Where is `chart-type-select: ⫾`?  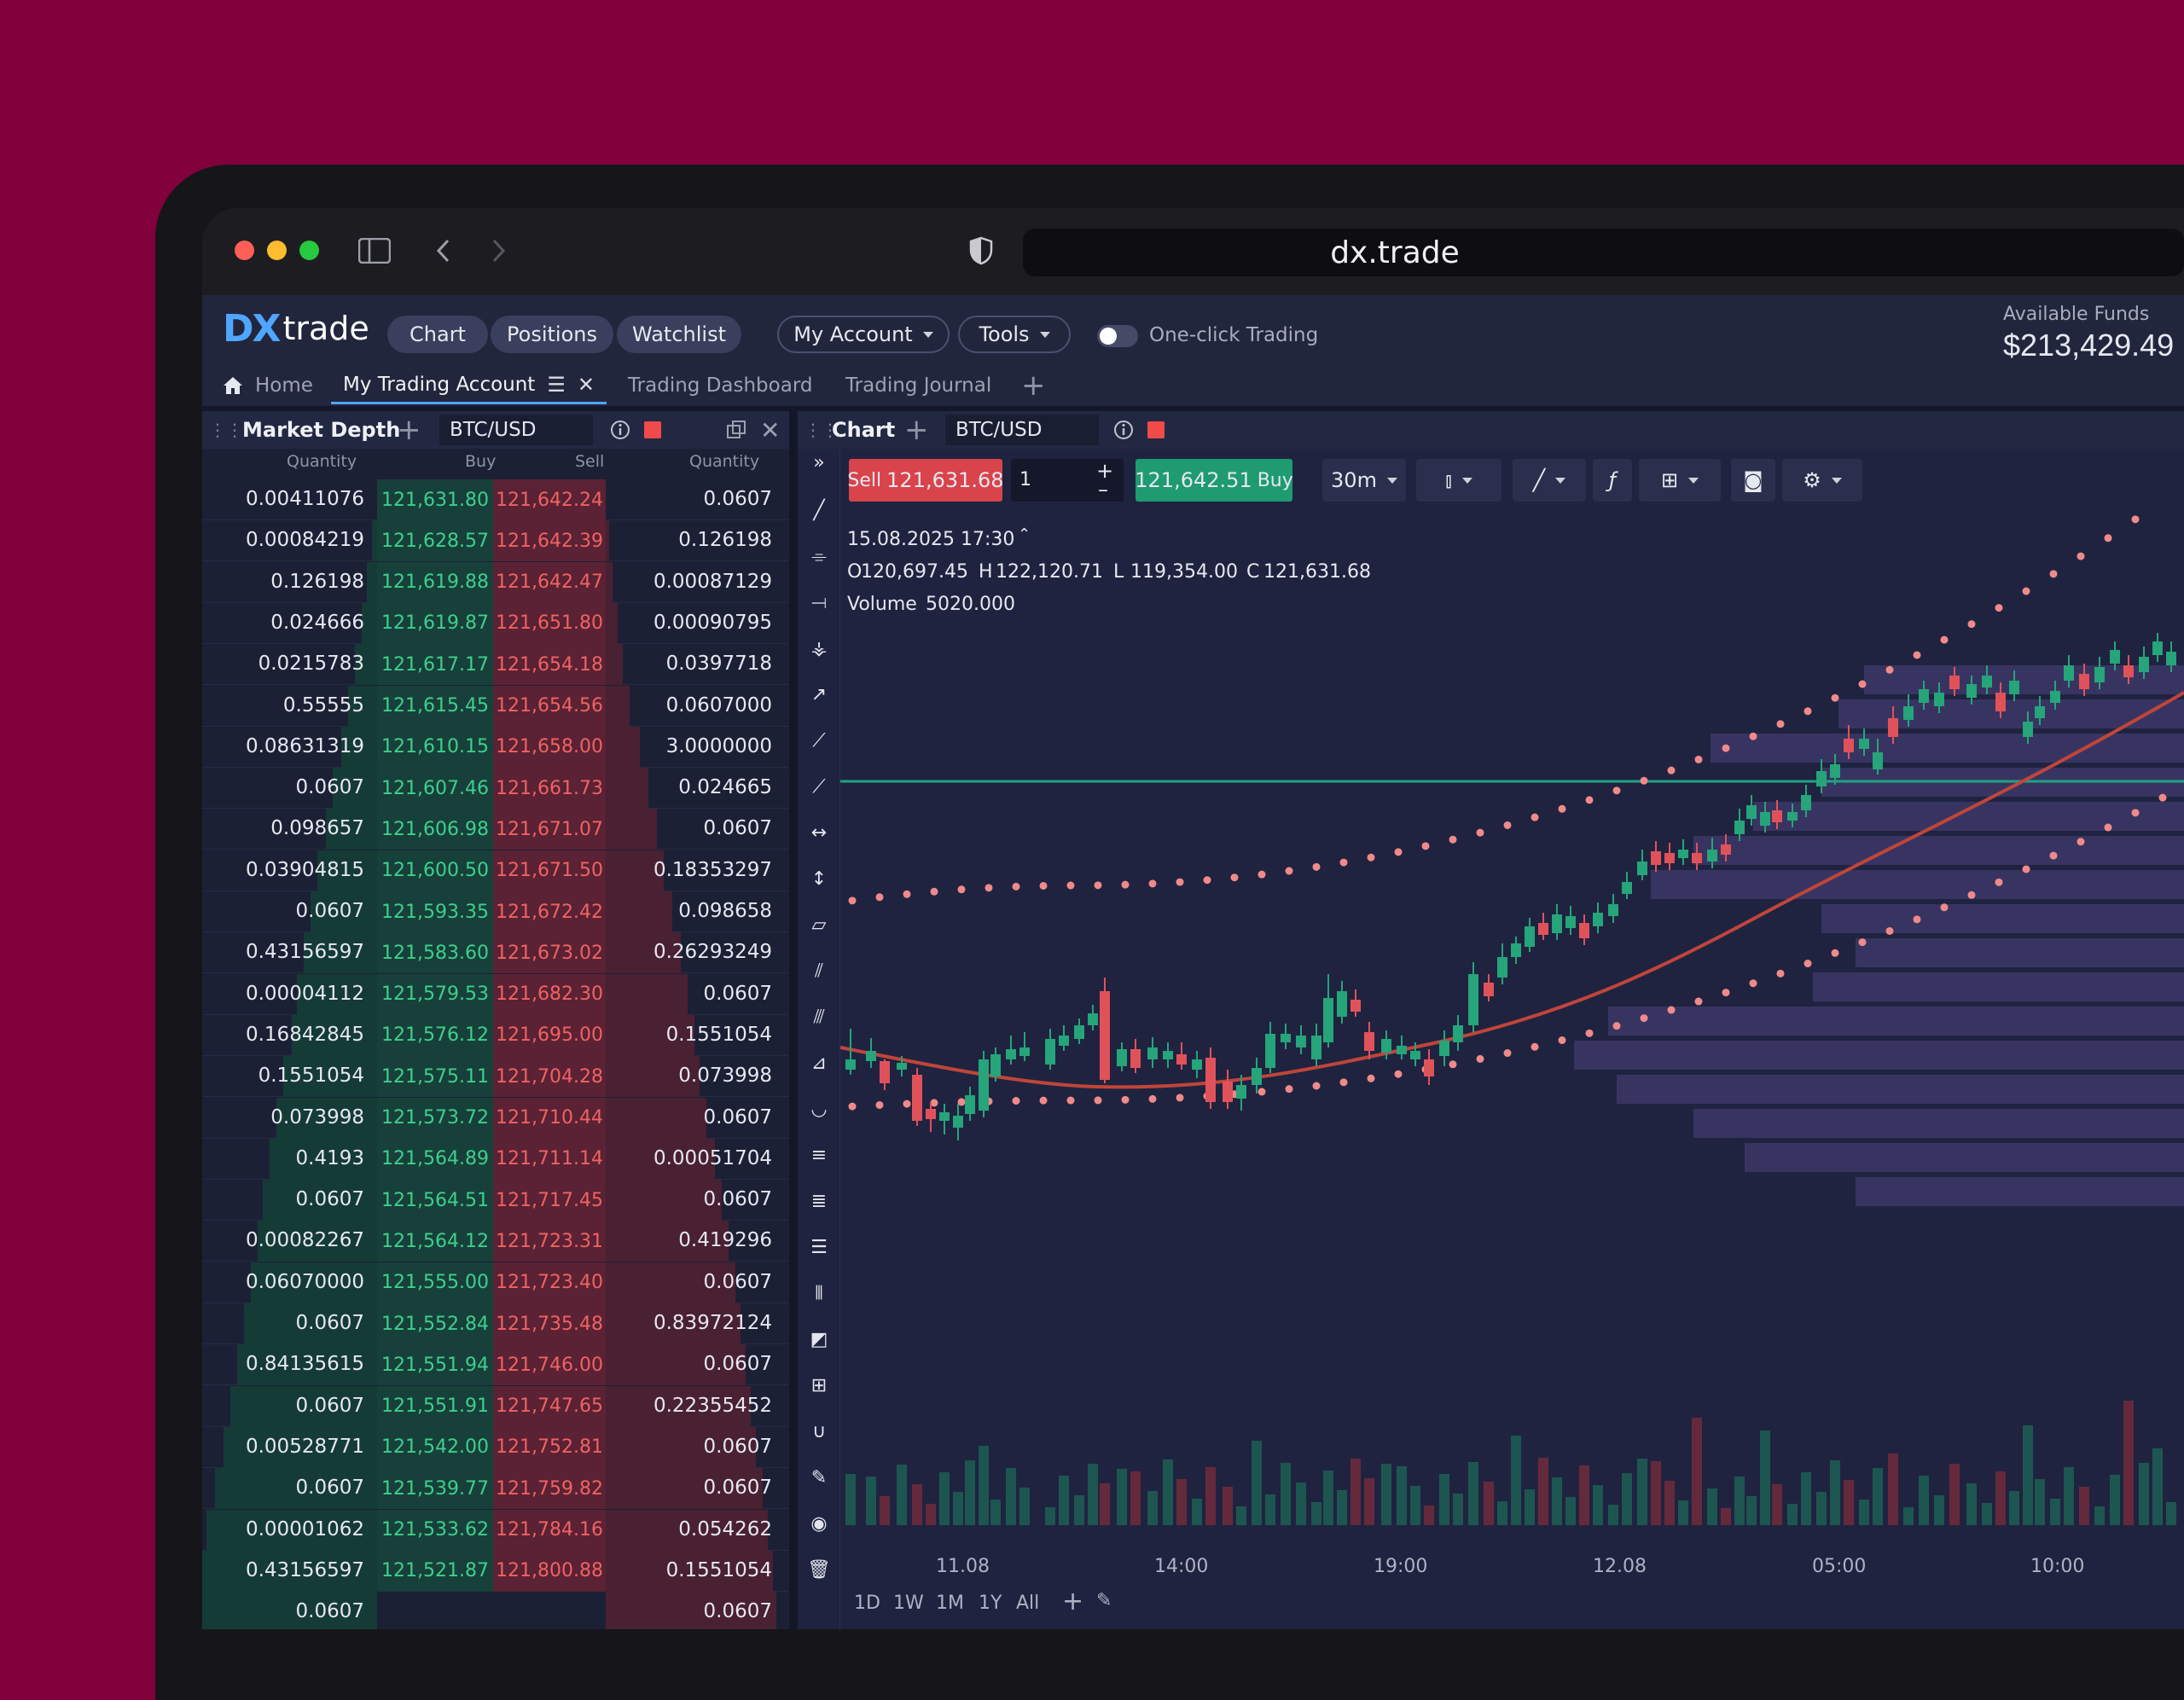
chart-type-select: ⫾ is located at coordinates (1459, 481).